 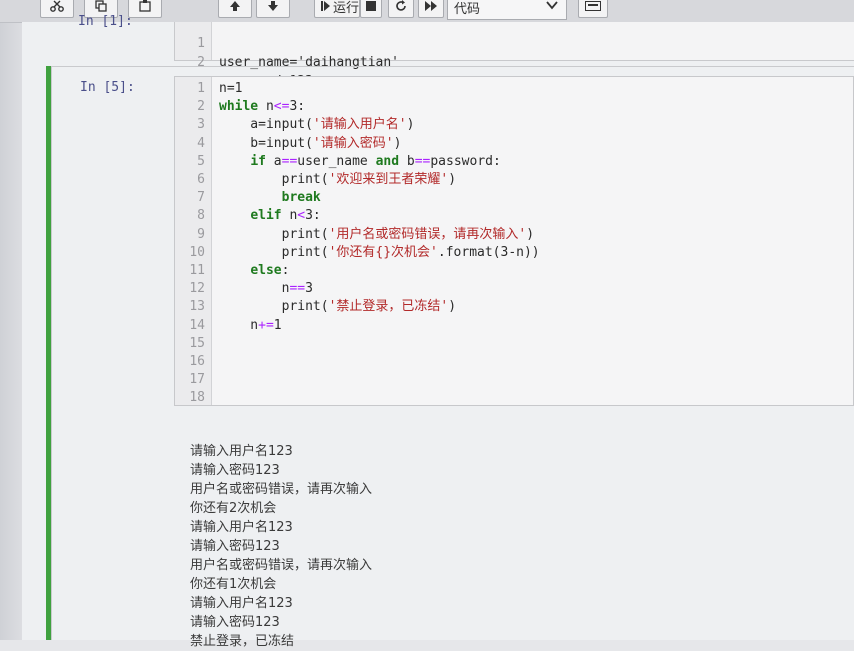 What do you see at coordinates (197, 307) in the screenshot?
I see `line-number: 13` at bounding box center [197, 307].